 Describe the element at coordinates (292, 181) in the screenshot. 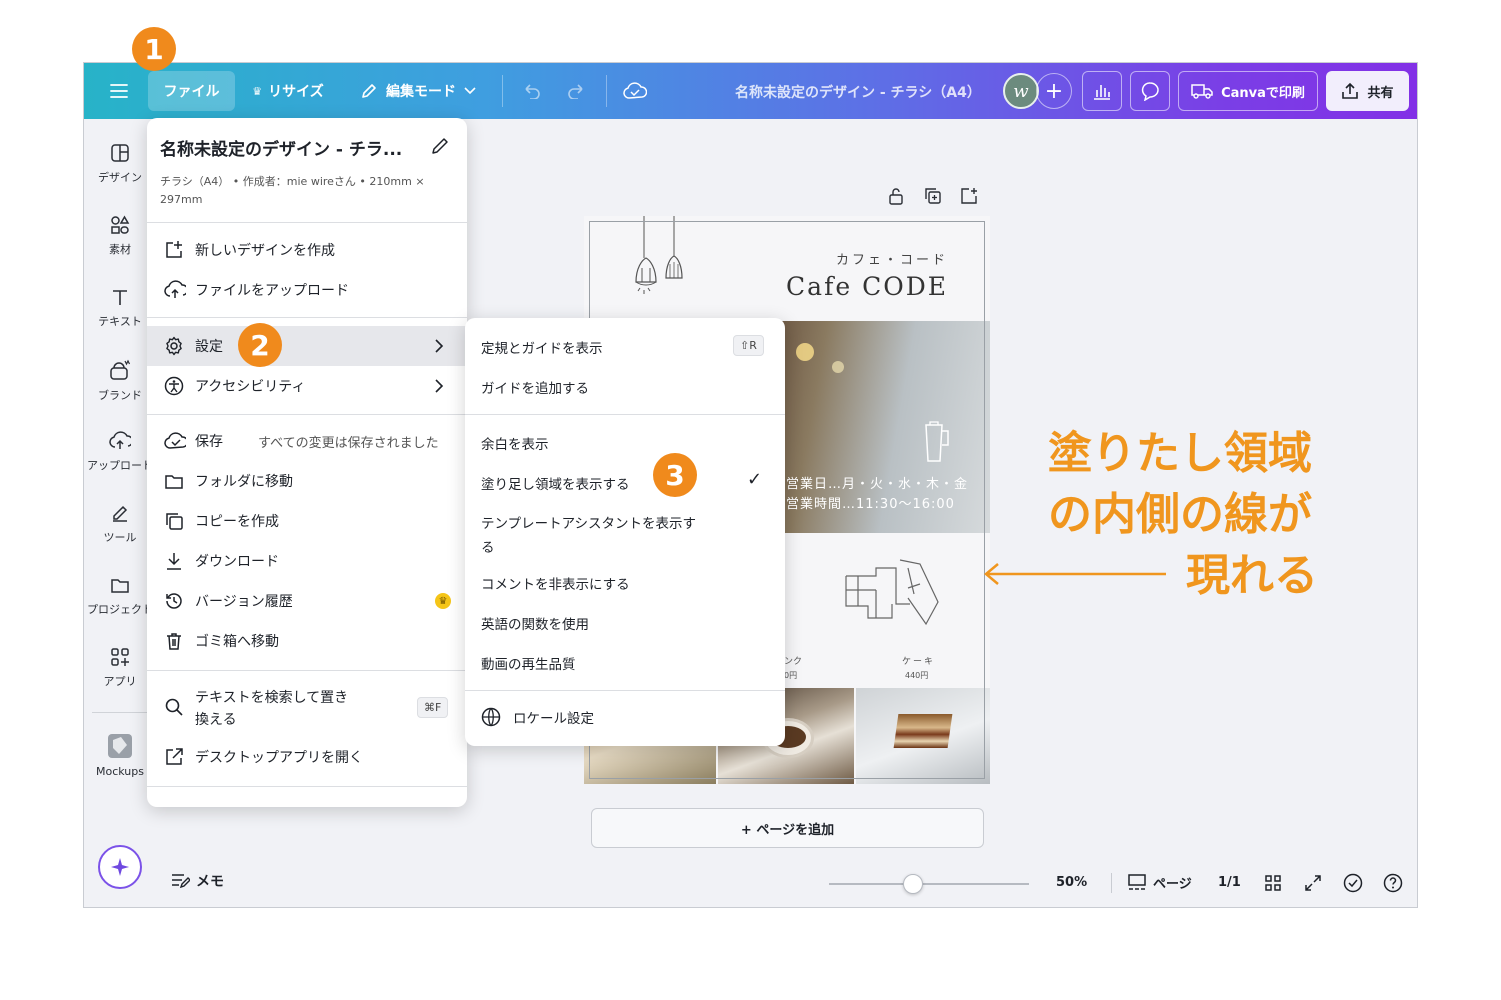

I see `file-meta-line1: チラシ（A4） • 作成者：mie wireさん • 210mm ×` at that location.